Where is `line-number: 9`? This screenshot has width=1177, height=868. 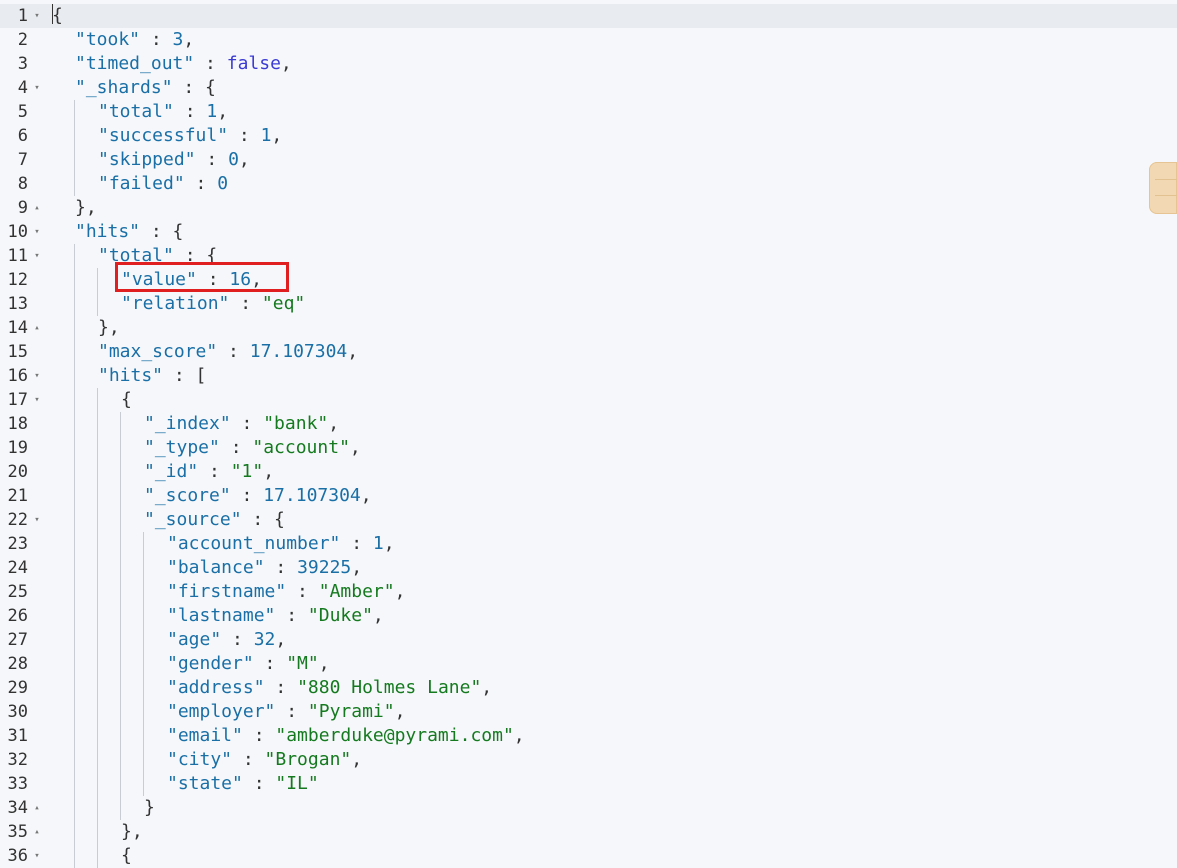 line-number: 9 is located at coordinates (22, 208).